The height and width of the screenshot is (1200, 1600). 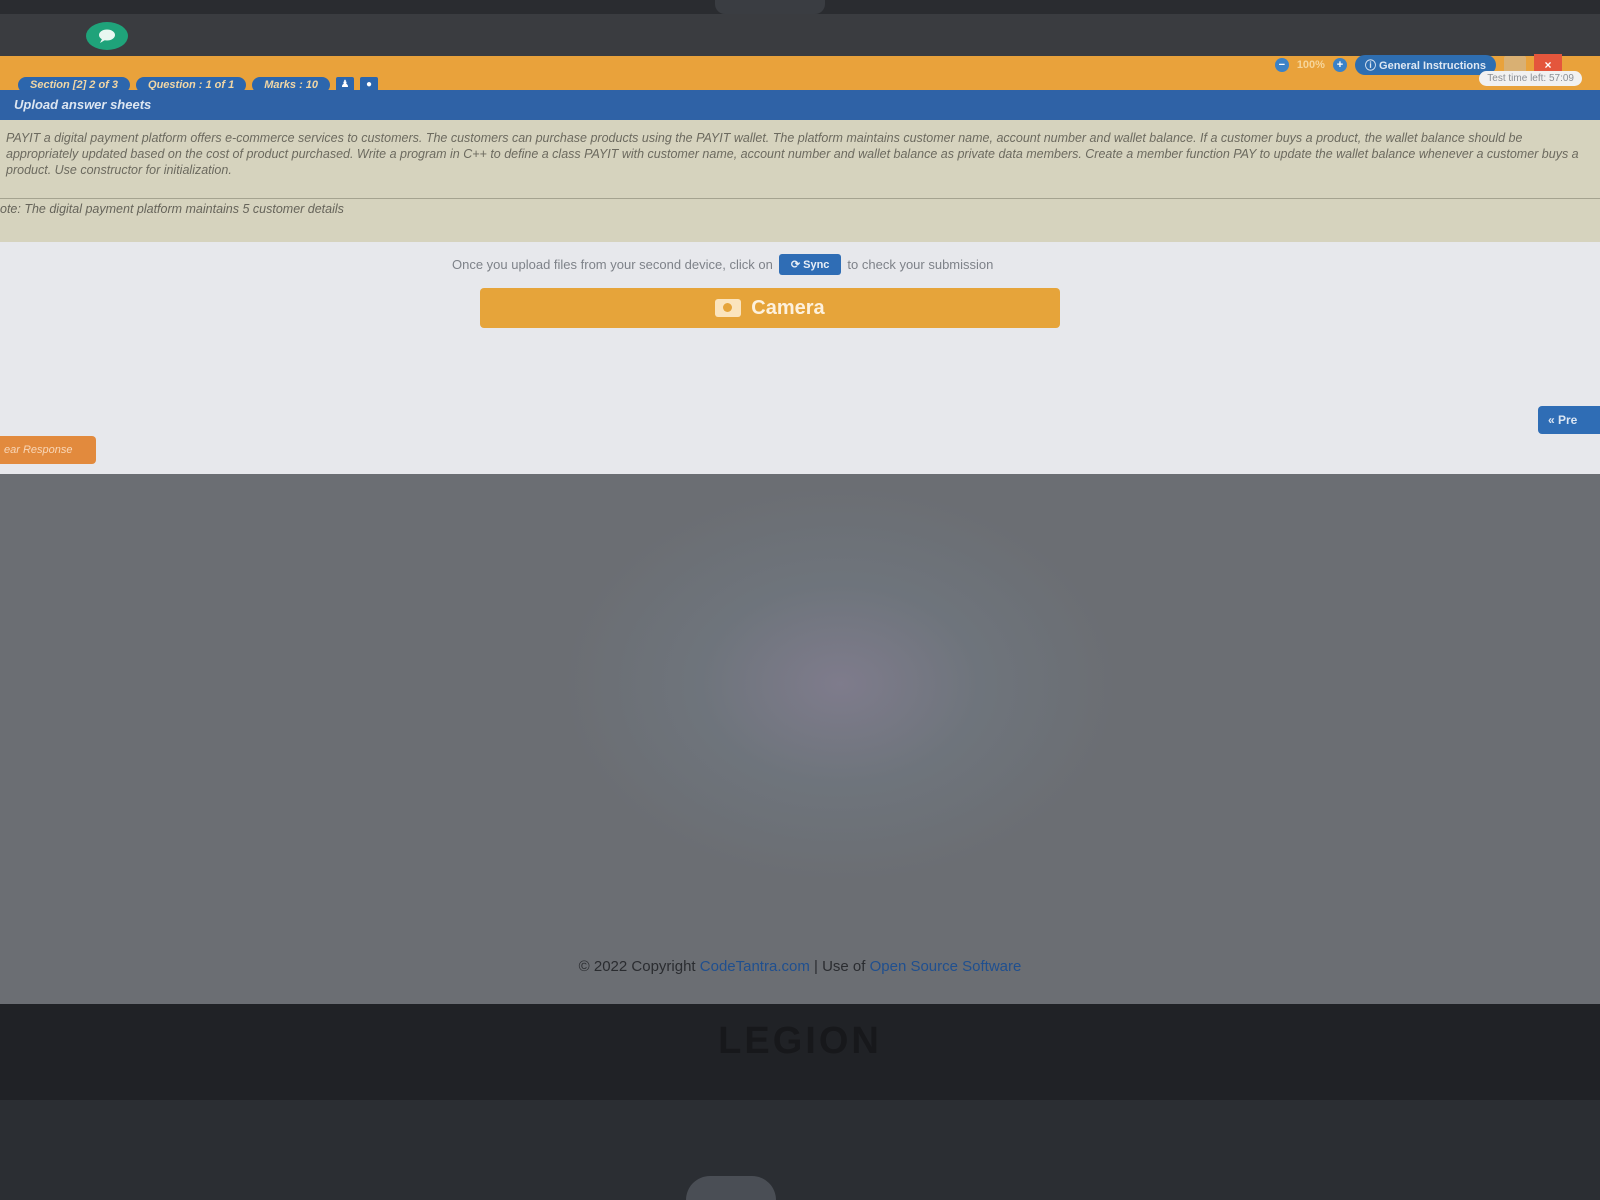 What do you see at coordinates (800, 1150) in the screenshot?
I see `laptop-keyboard-deck` at bounding box center [800, 1150].